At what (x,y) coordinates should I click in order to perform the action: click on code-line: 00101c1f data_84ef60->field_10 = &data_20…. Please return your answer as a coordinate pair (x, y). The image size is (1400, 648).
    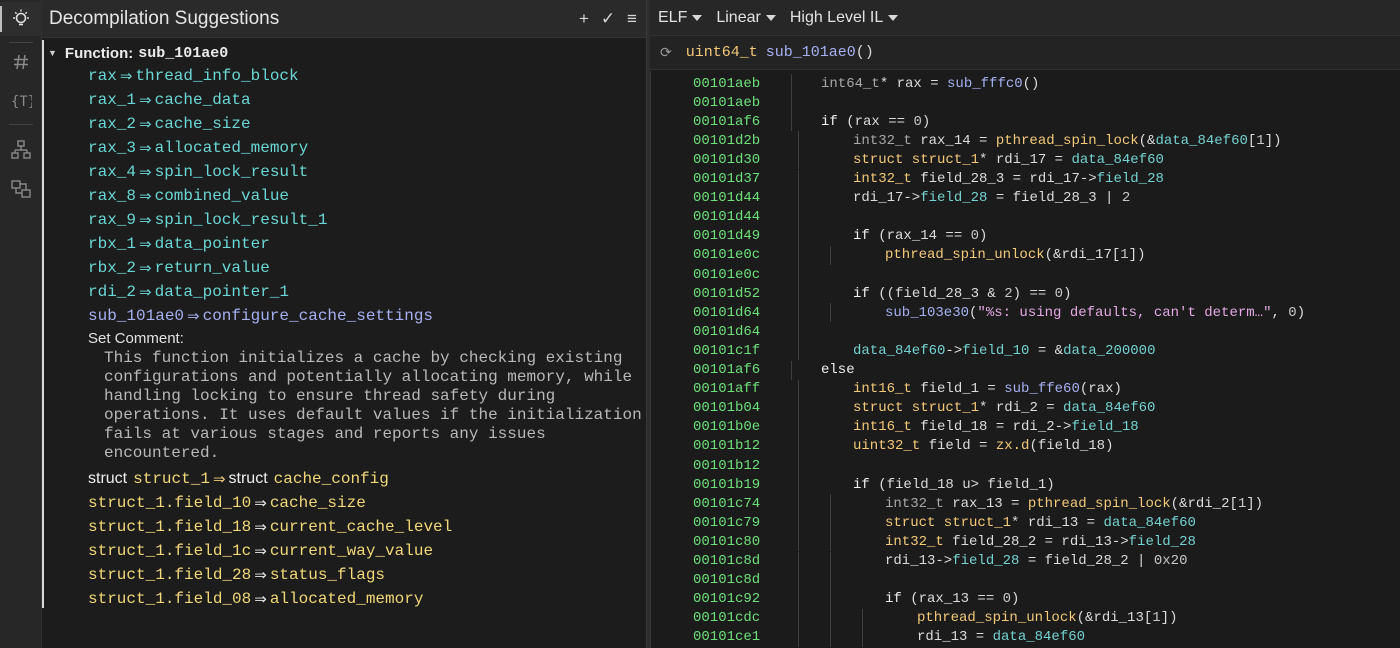
    Looking at the image, I should click on (1025, 351).